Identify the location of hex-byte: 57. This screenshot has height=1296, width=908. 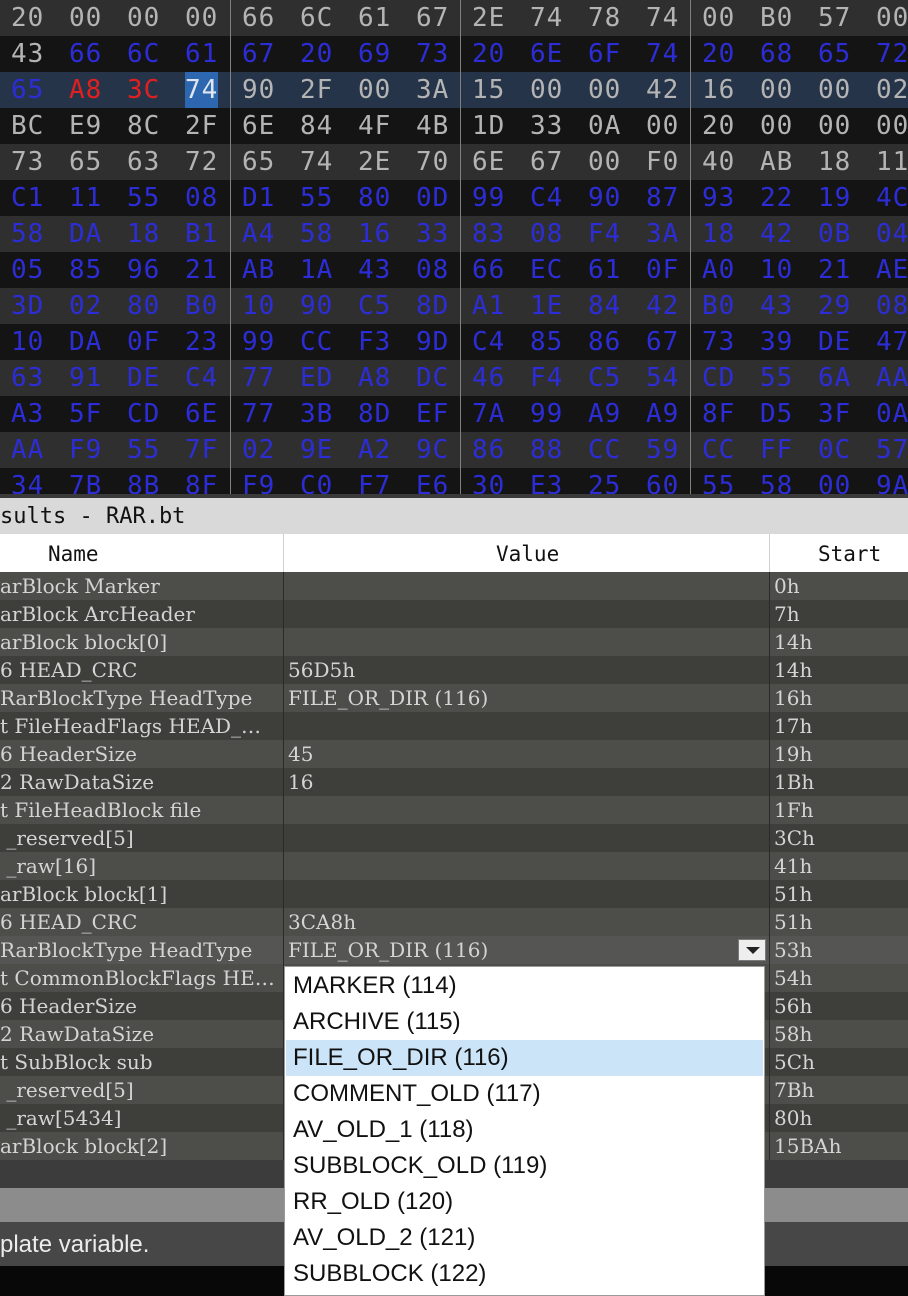
(834, 18).